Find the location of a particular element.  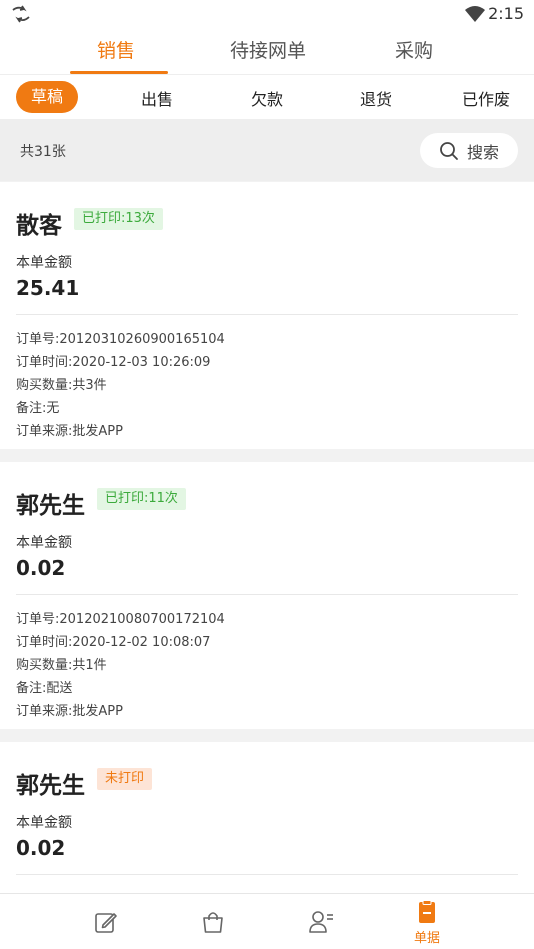

subtab-debt: 欠款 is located at coordinates (267, 98).